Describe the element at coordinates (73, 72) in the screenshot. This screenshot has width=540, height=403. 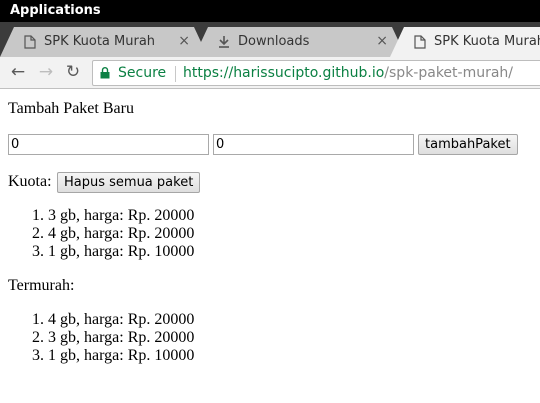
I see `reload-icon: ↻` at that location.